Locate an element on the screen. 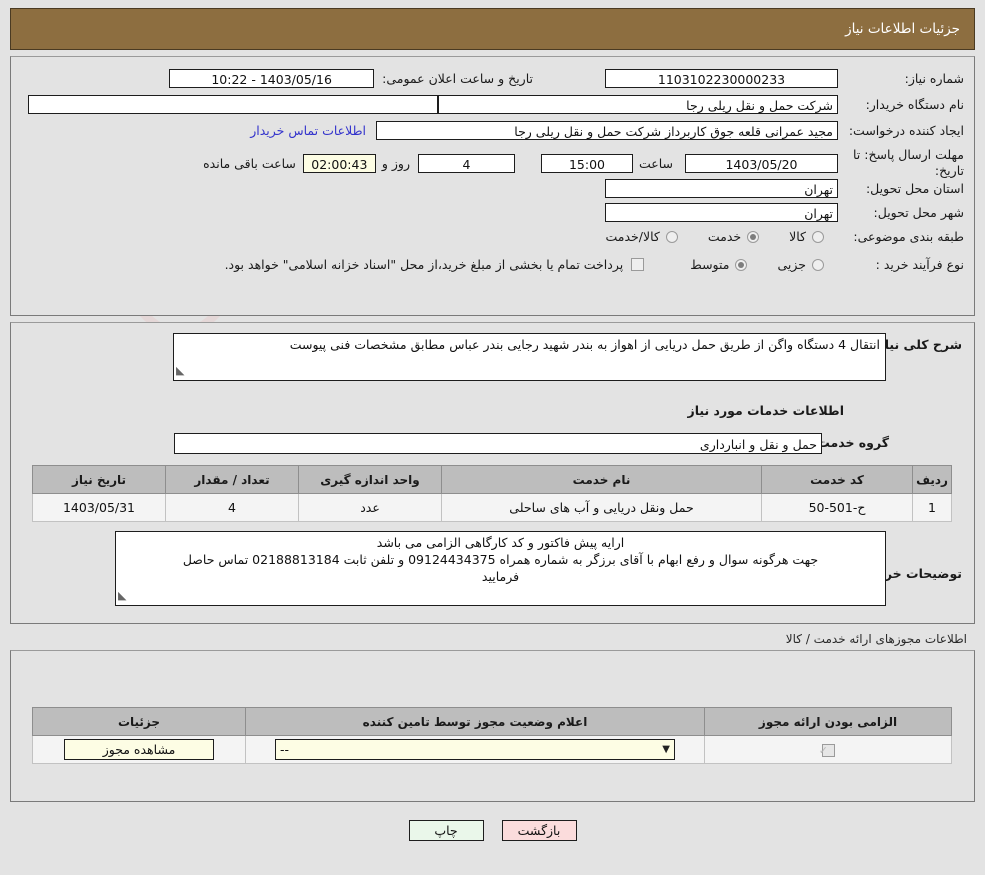 The width and height of the screenshot is (985, 875). back-button: بازگشت is located at coordinates (539, 830).